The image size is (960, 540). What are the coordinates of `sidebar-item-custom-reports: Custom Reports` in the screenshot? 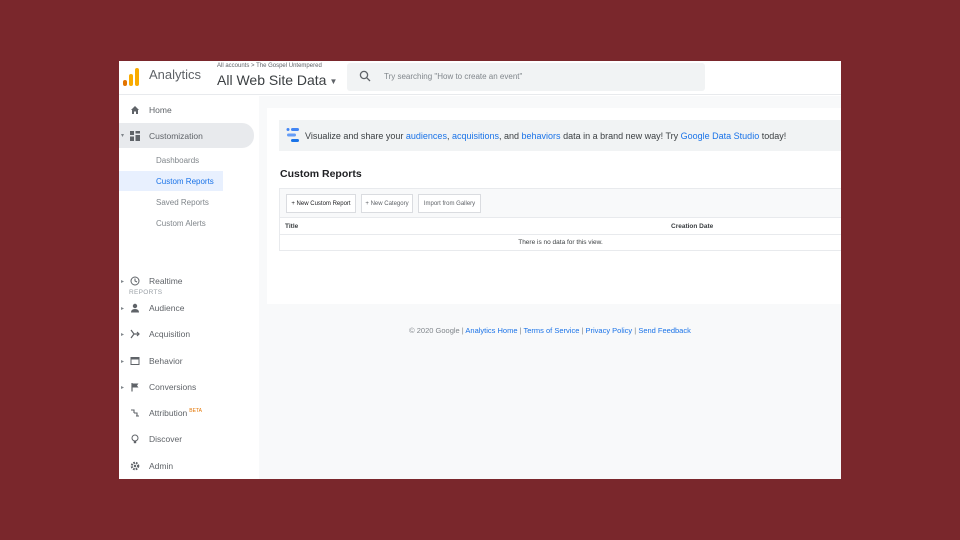 It's located at (171, 181).